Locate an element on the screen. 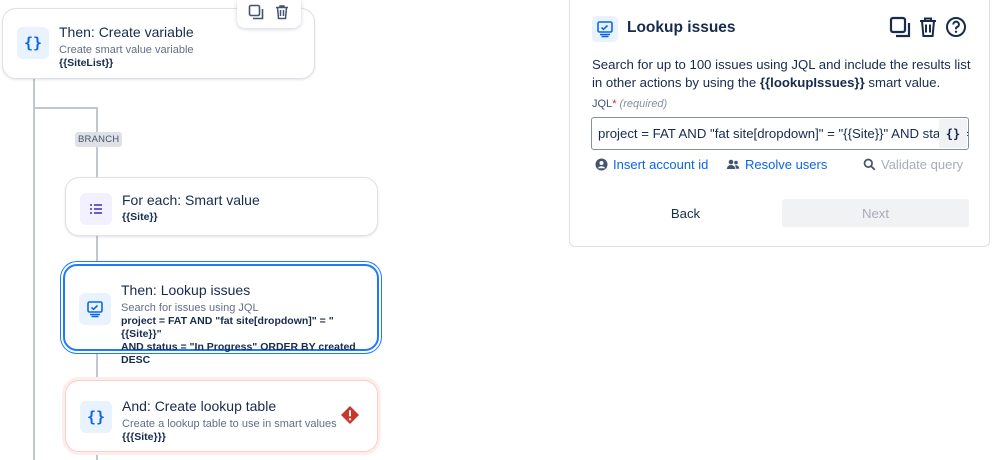  required-asterisk: * is located at coordinates (614, 104).